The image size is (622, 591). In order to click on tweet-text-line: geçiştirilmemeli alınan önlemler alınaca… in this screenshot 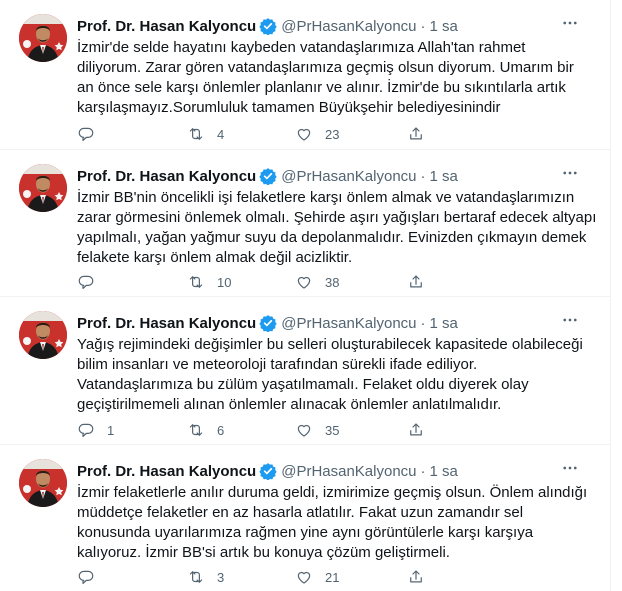, I will do `click(289, 404)`.